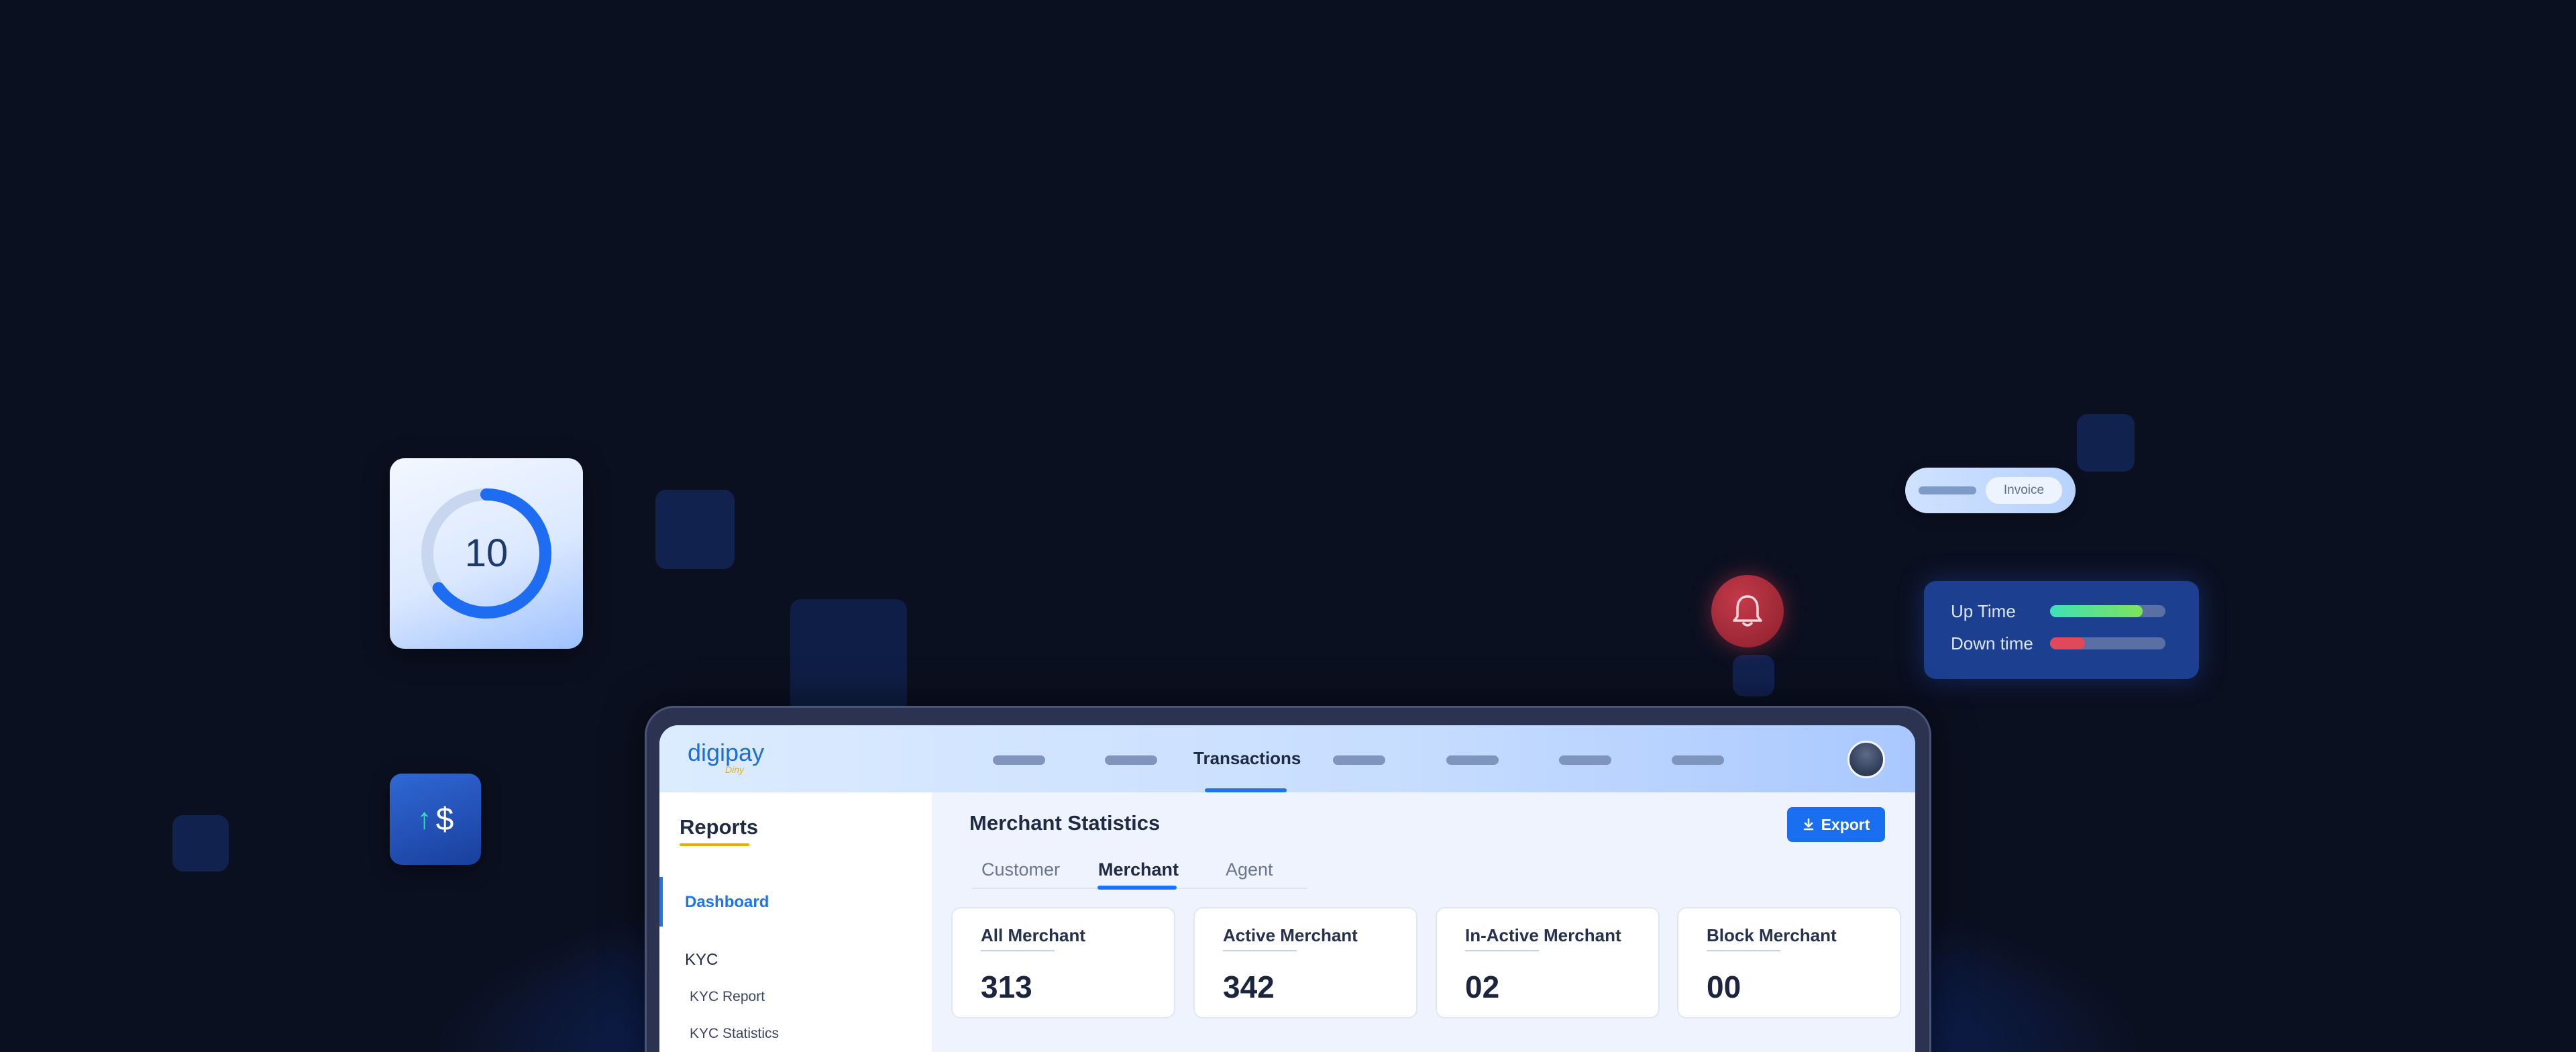  I want to click on downtime-label: Down time, so click(1992, 643).